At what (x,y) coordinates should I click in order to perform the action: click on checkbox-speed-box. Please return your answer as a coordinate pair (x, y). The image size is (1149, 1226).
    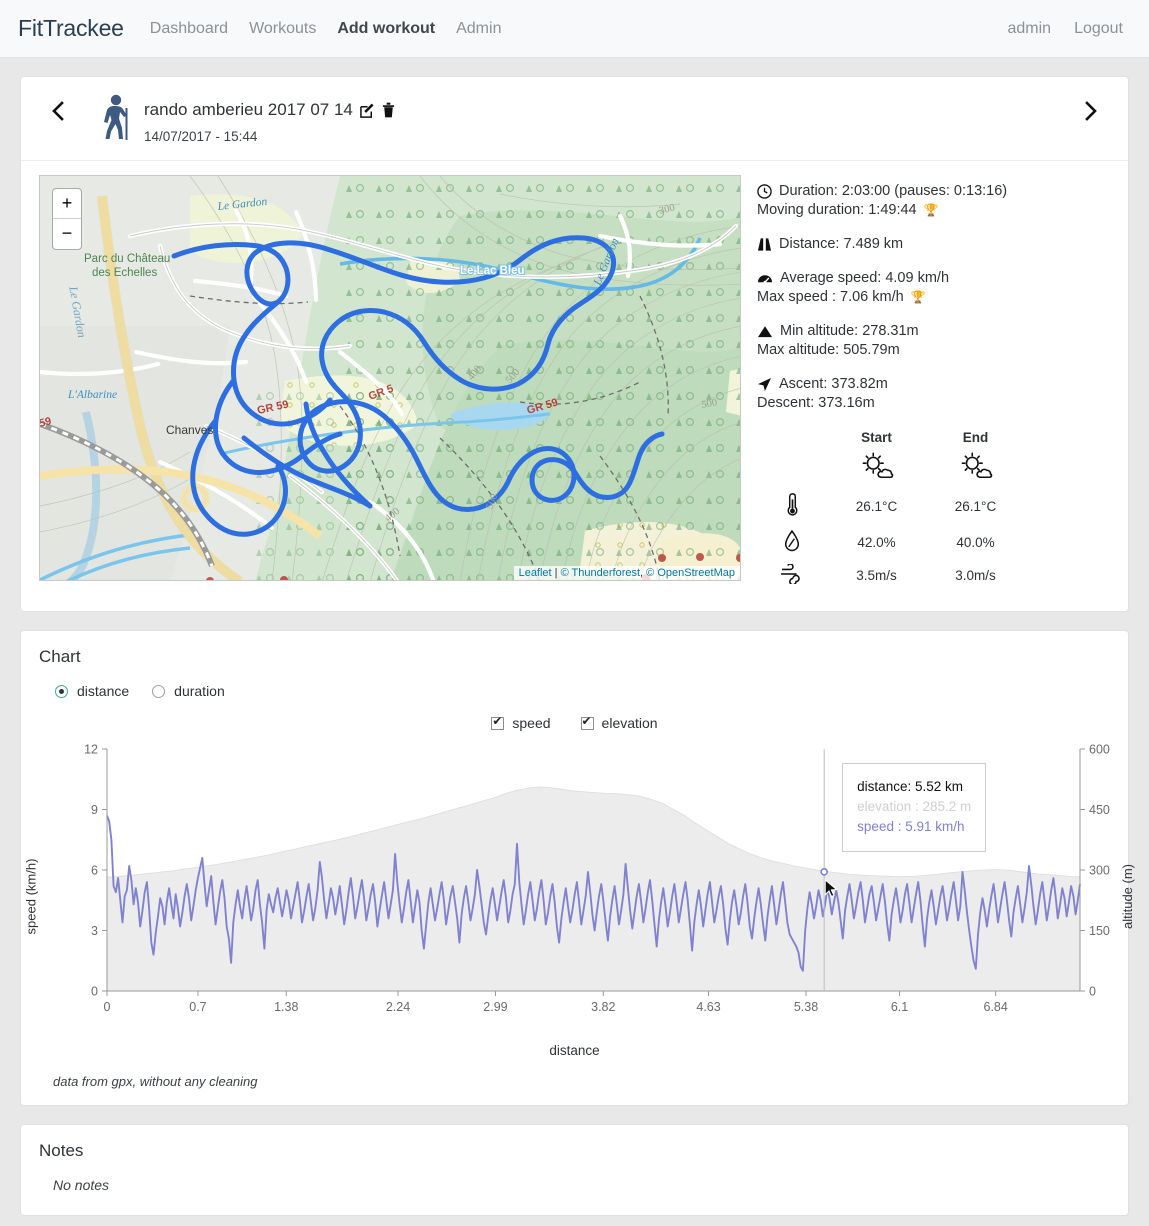
    Looking at the image, I should click on (498, 722).